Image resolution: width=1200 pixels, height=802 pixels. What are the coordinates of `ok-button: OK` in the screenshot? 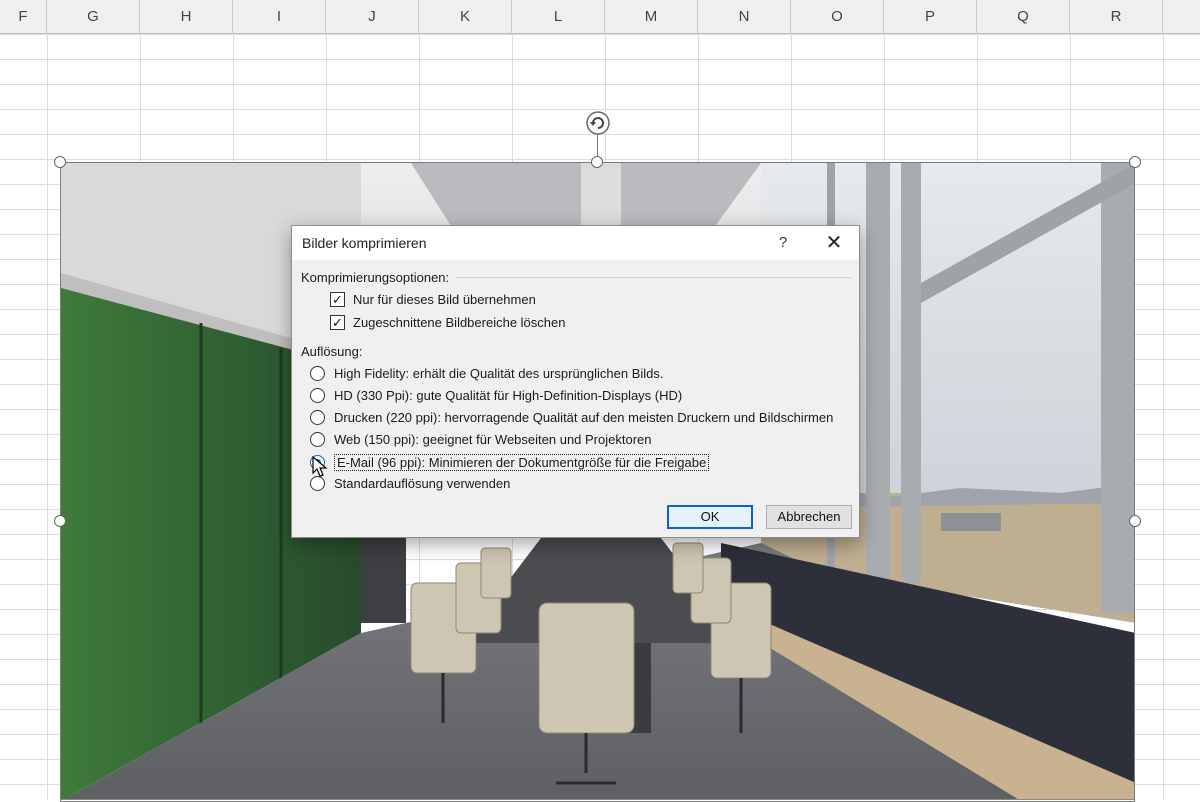 It's located at (710, 517).